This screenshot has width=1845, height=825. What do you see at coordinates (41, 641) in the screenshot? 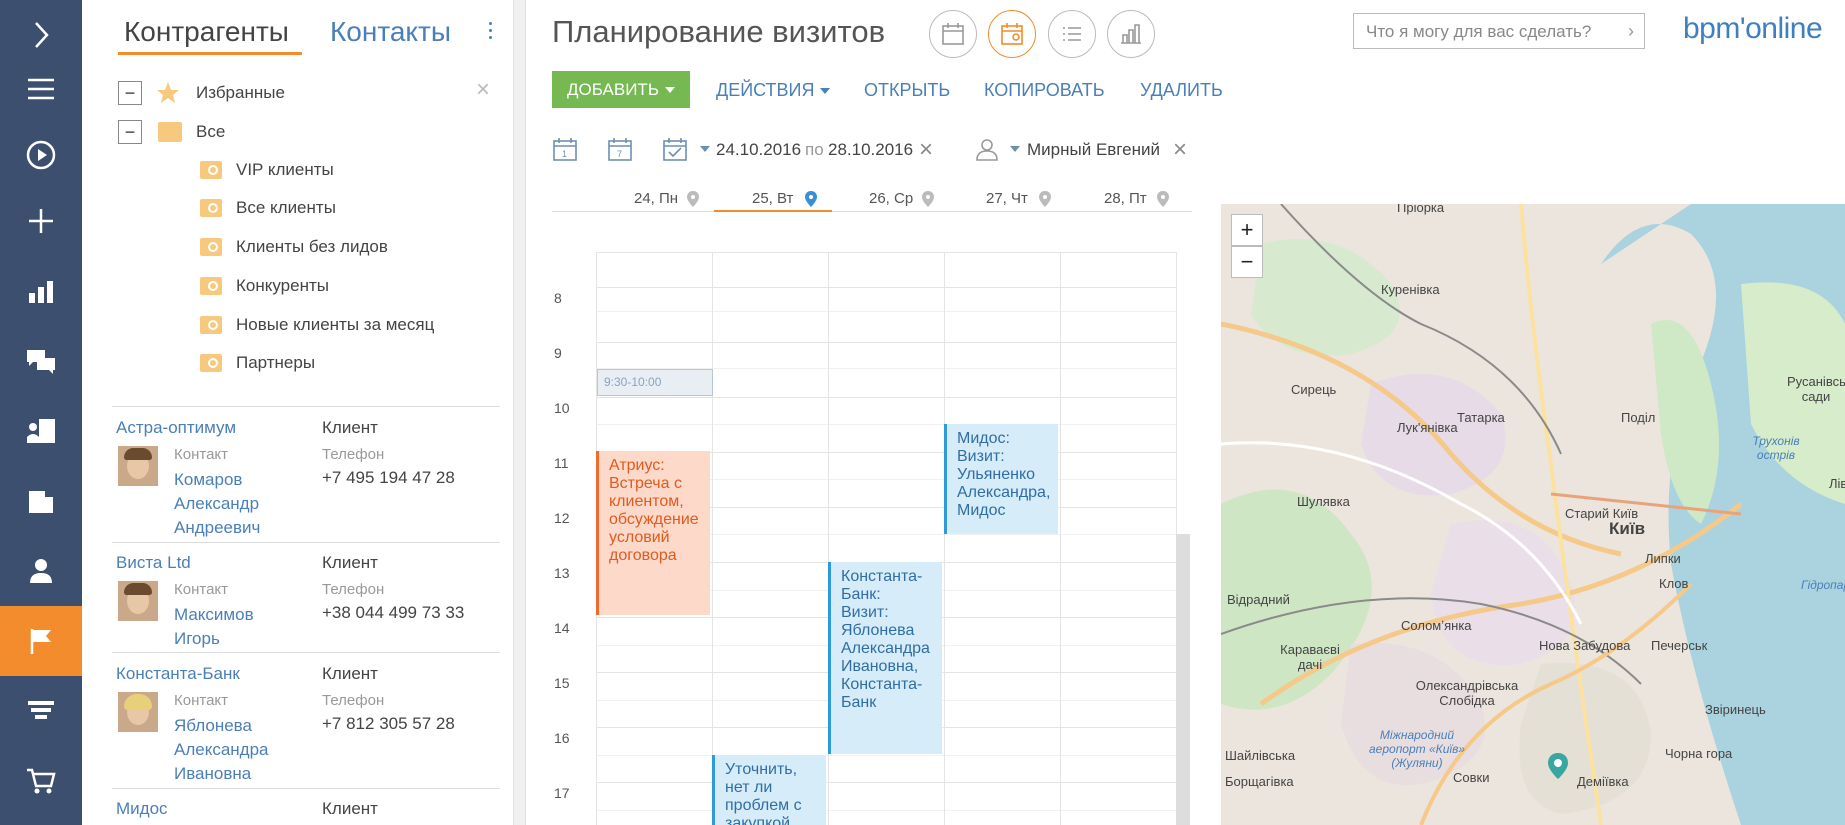
I see `visits-button` at bounding box center [41, 641].